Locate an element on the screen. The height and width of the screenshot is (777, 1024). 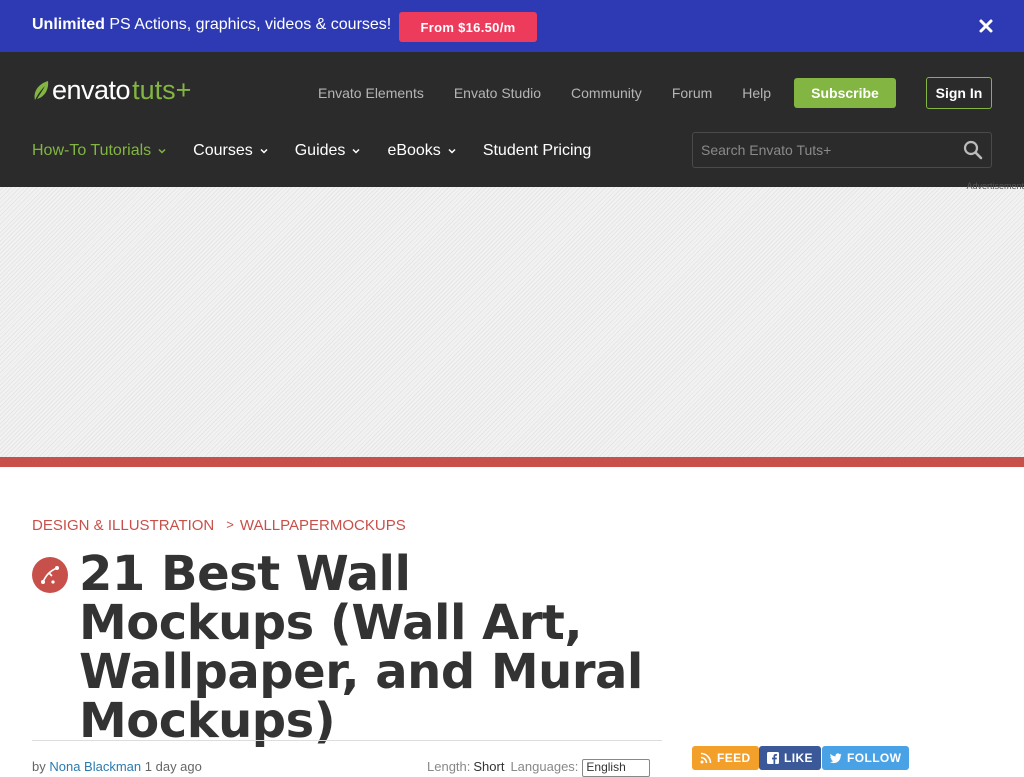
breadcrumb-wallpapermockups: WALLPAPERMOCKUPS is located at coordinates (323, 525).